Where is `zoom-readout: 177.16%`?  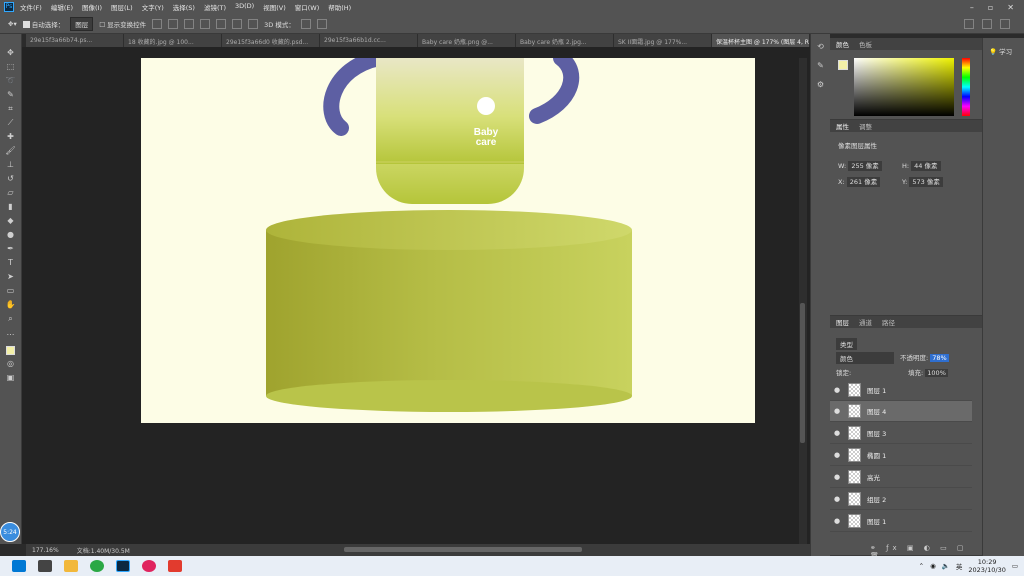 zoom-readout: 177.16% is located at coordinates (45, 550).